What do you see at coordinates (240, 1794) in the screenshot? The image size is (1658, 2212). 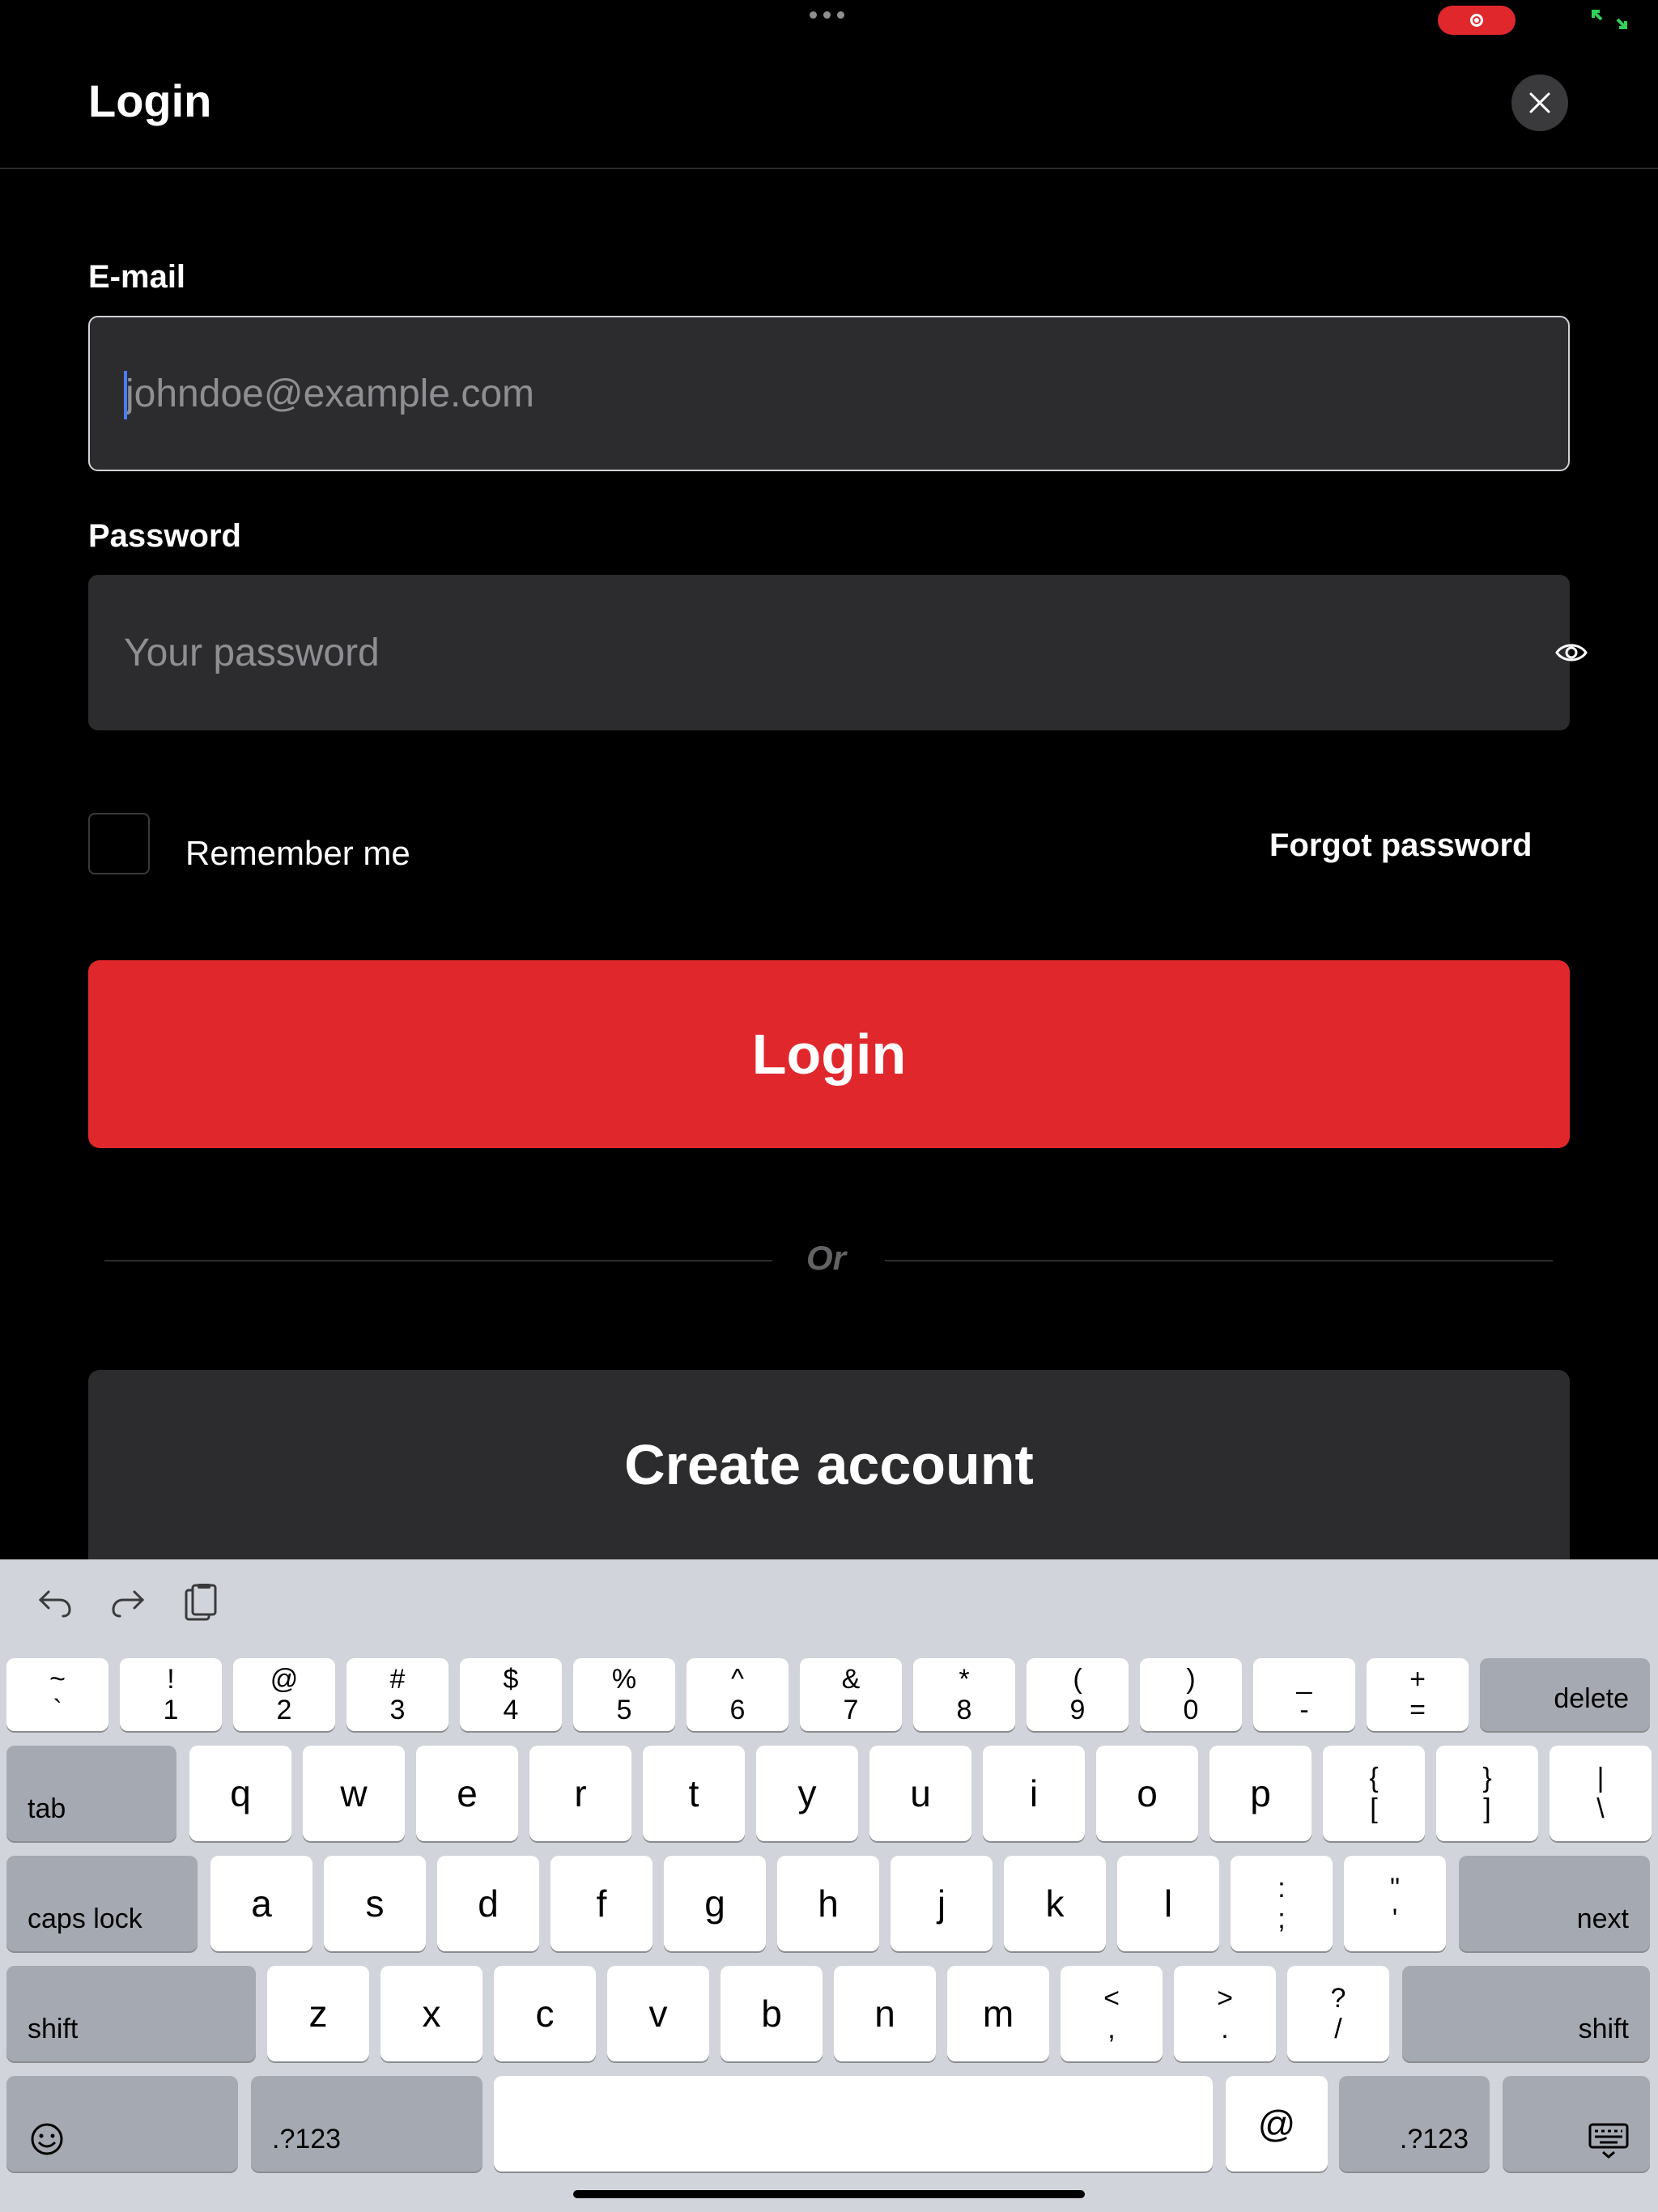 I see `key-q: q` at bounding box center [240, 1794].